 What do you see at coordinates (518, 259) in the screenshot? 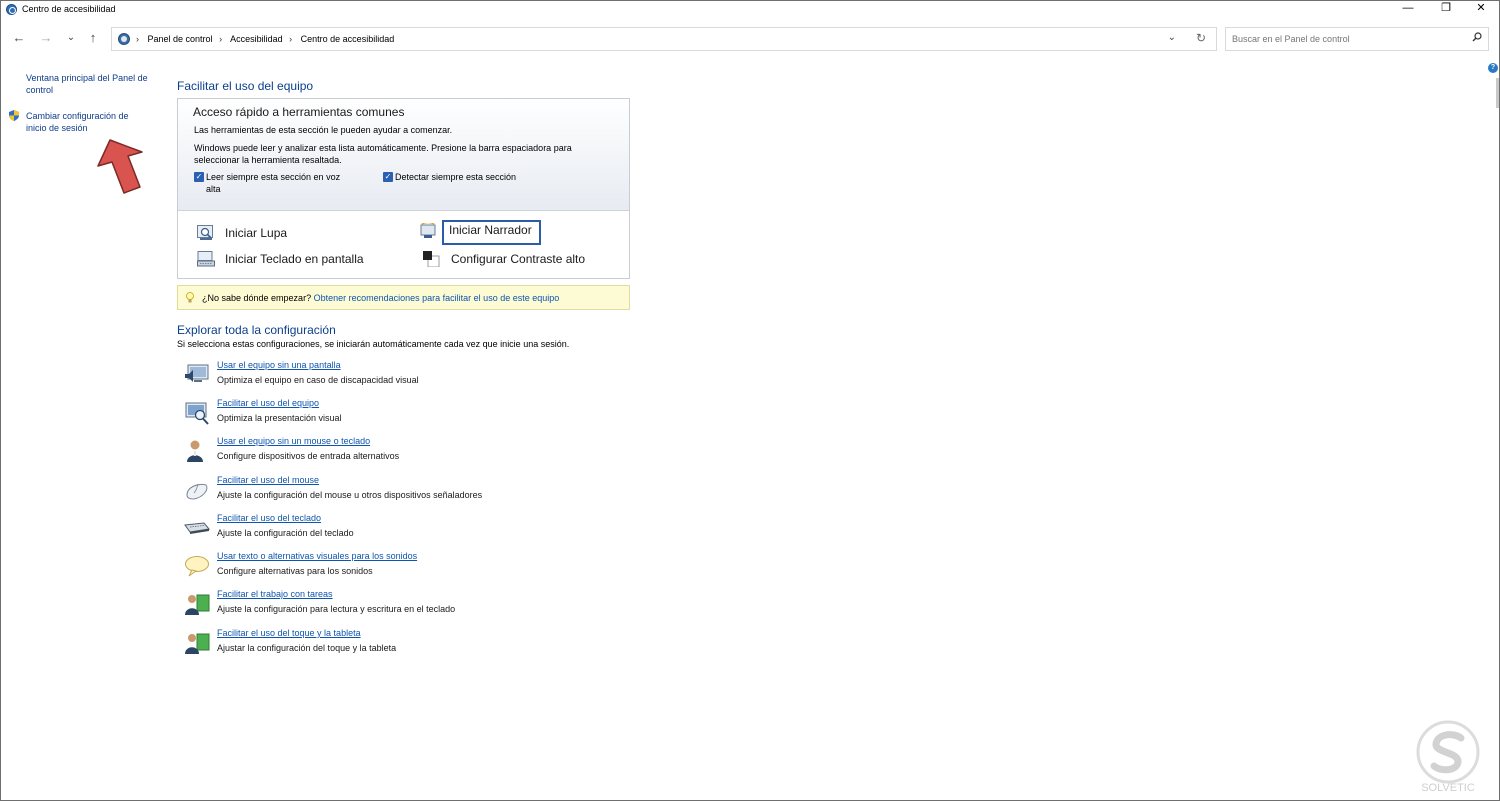
I see `set-up-high-contrast-label: Configurar Contraste alto` at bounding box center [518, 259].